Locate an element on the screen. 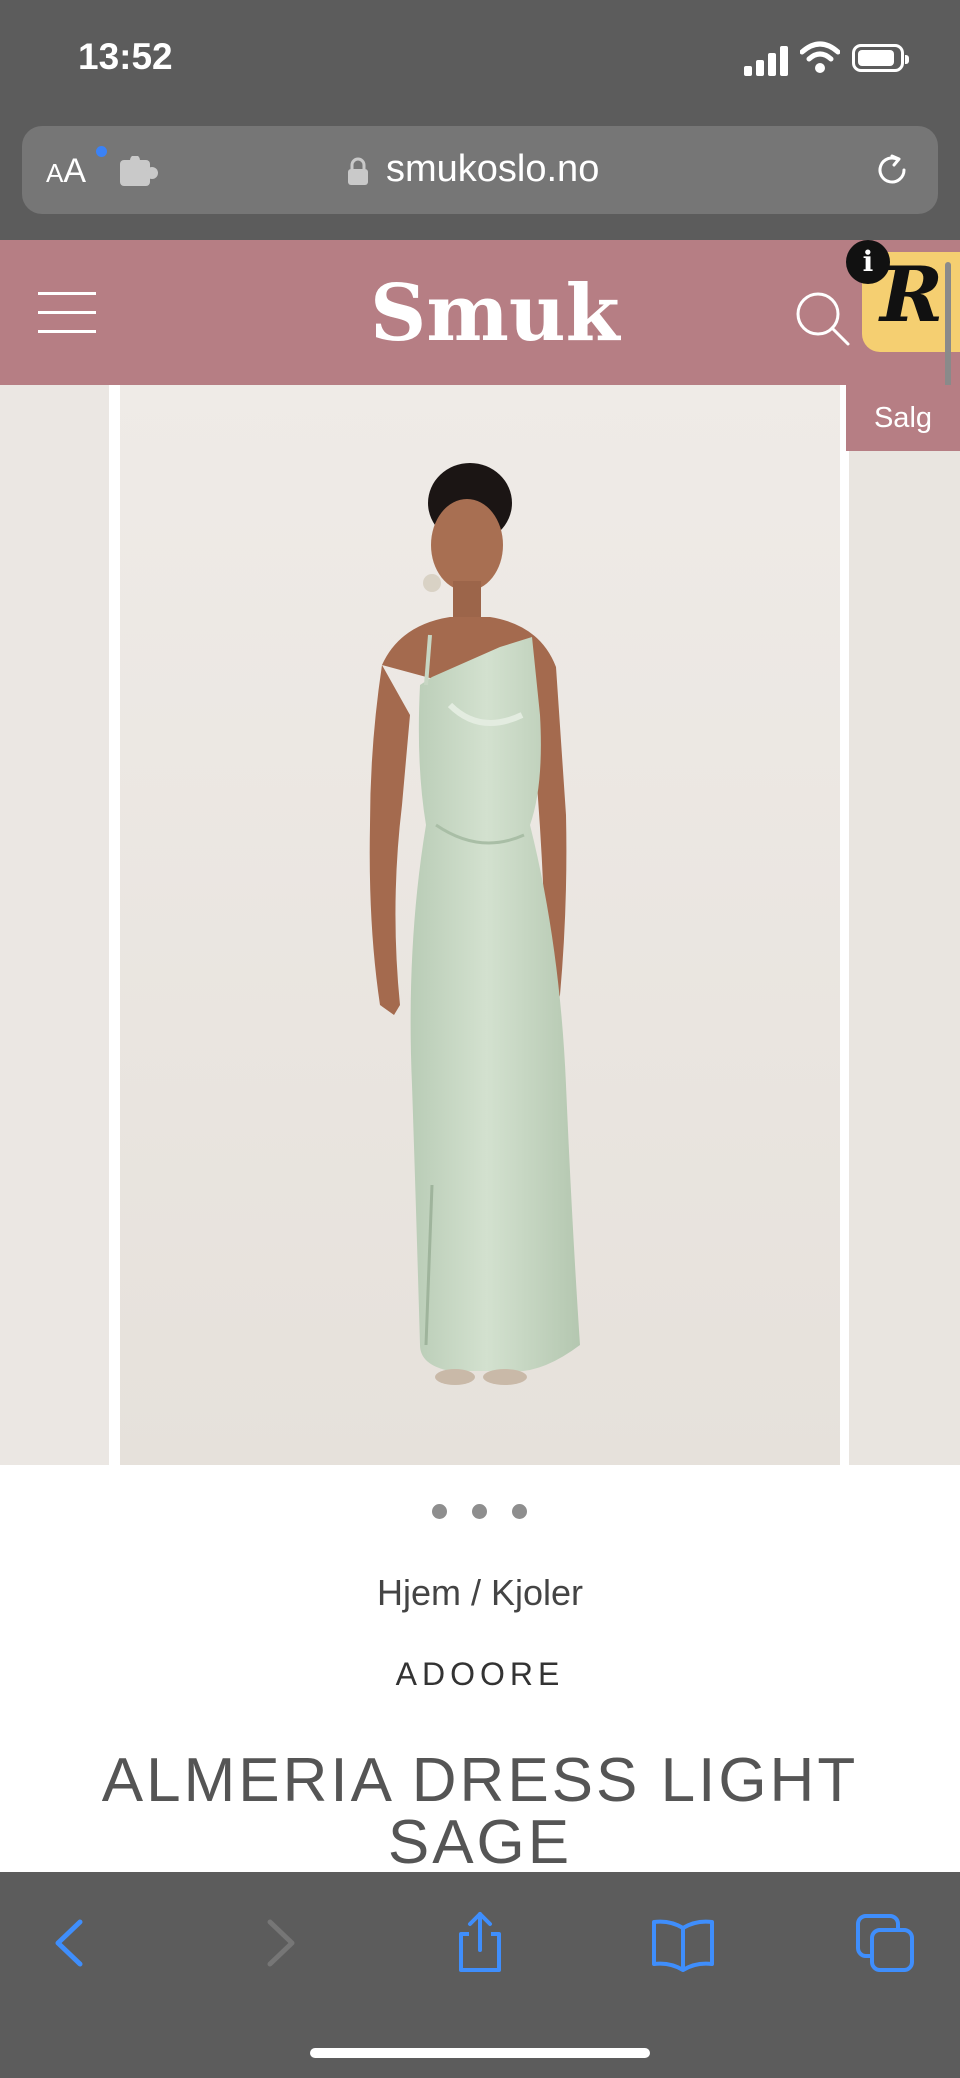  battery-icon is located at coordinates (880, 58).